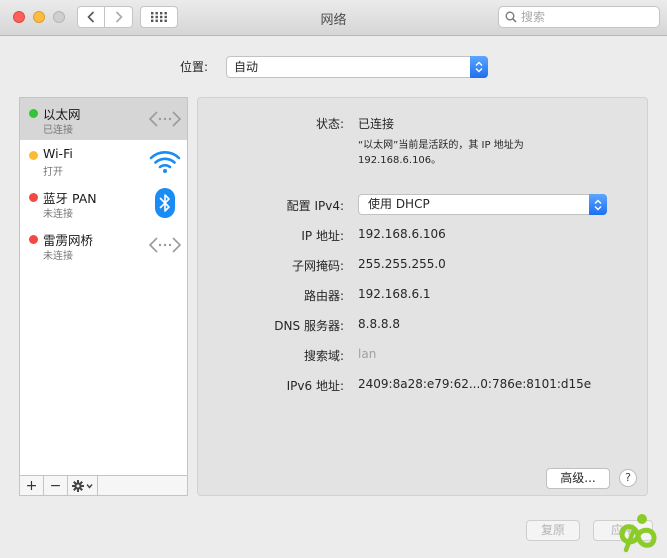  I want to click on status-label: 状态:, so click(329, 124).